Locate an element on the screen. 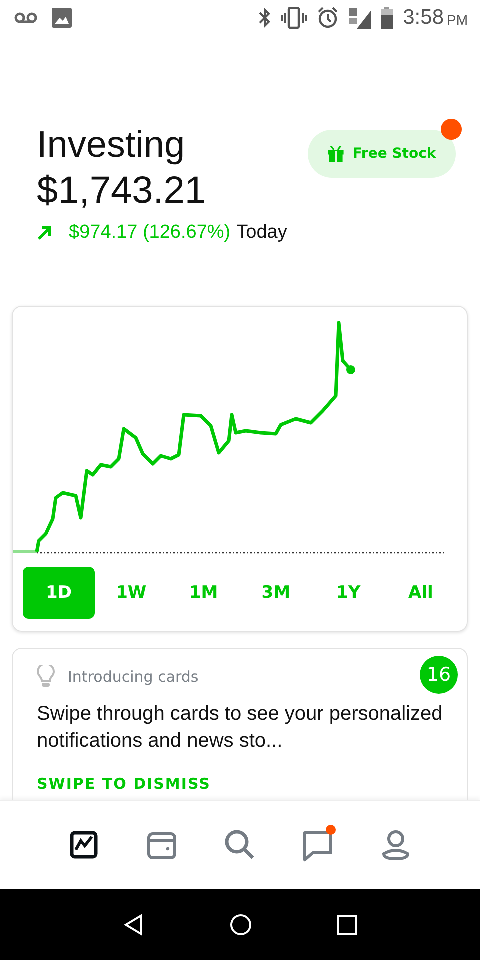  image-icon is located at coordinates (62, 18).